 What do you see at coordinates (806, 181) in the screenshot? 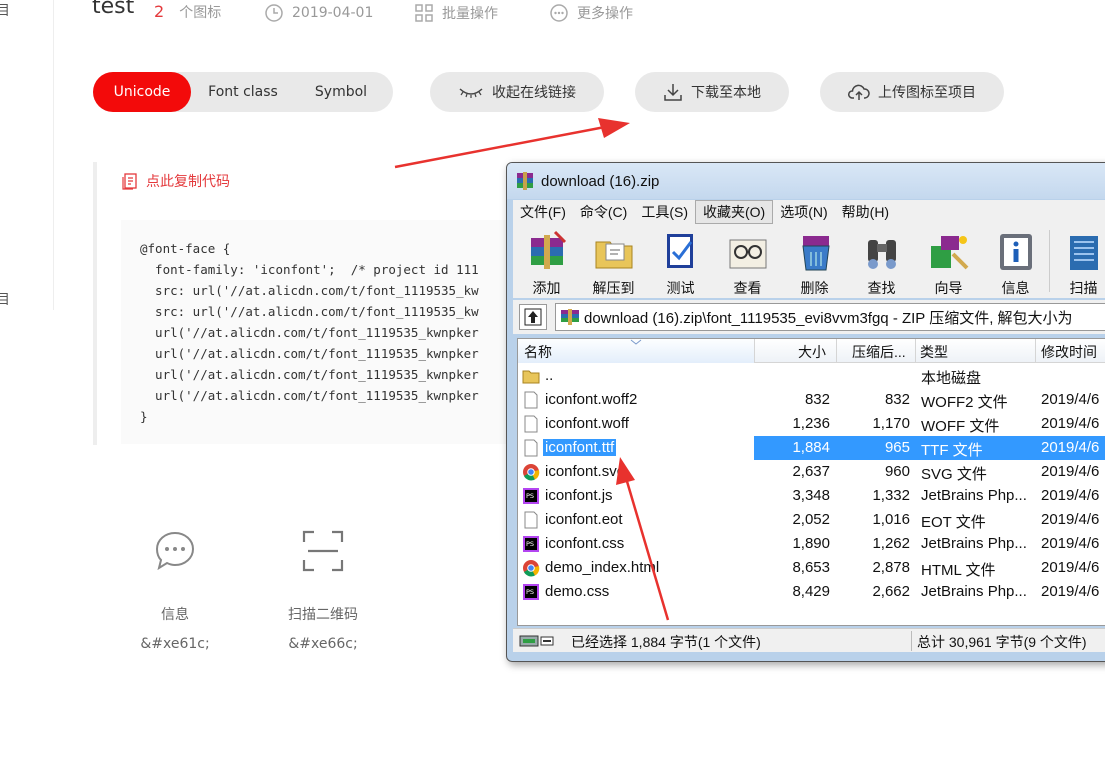
I see `window-titlebar: download (16).zip` at bounding box center [806, 181].